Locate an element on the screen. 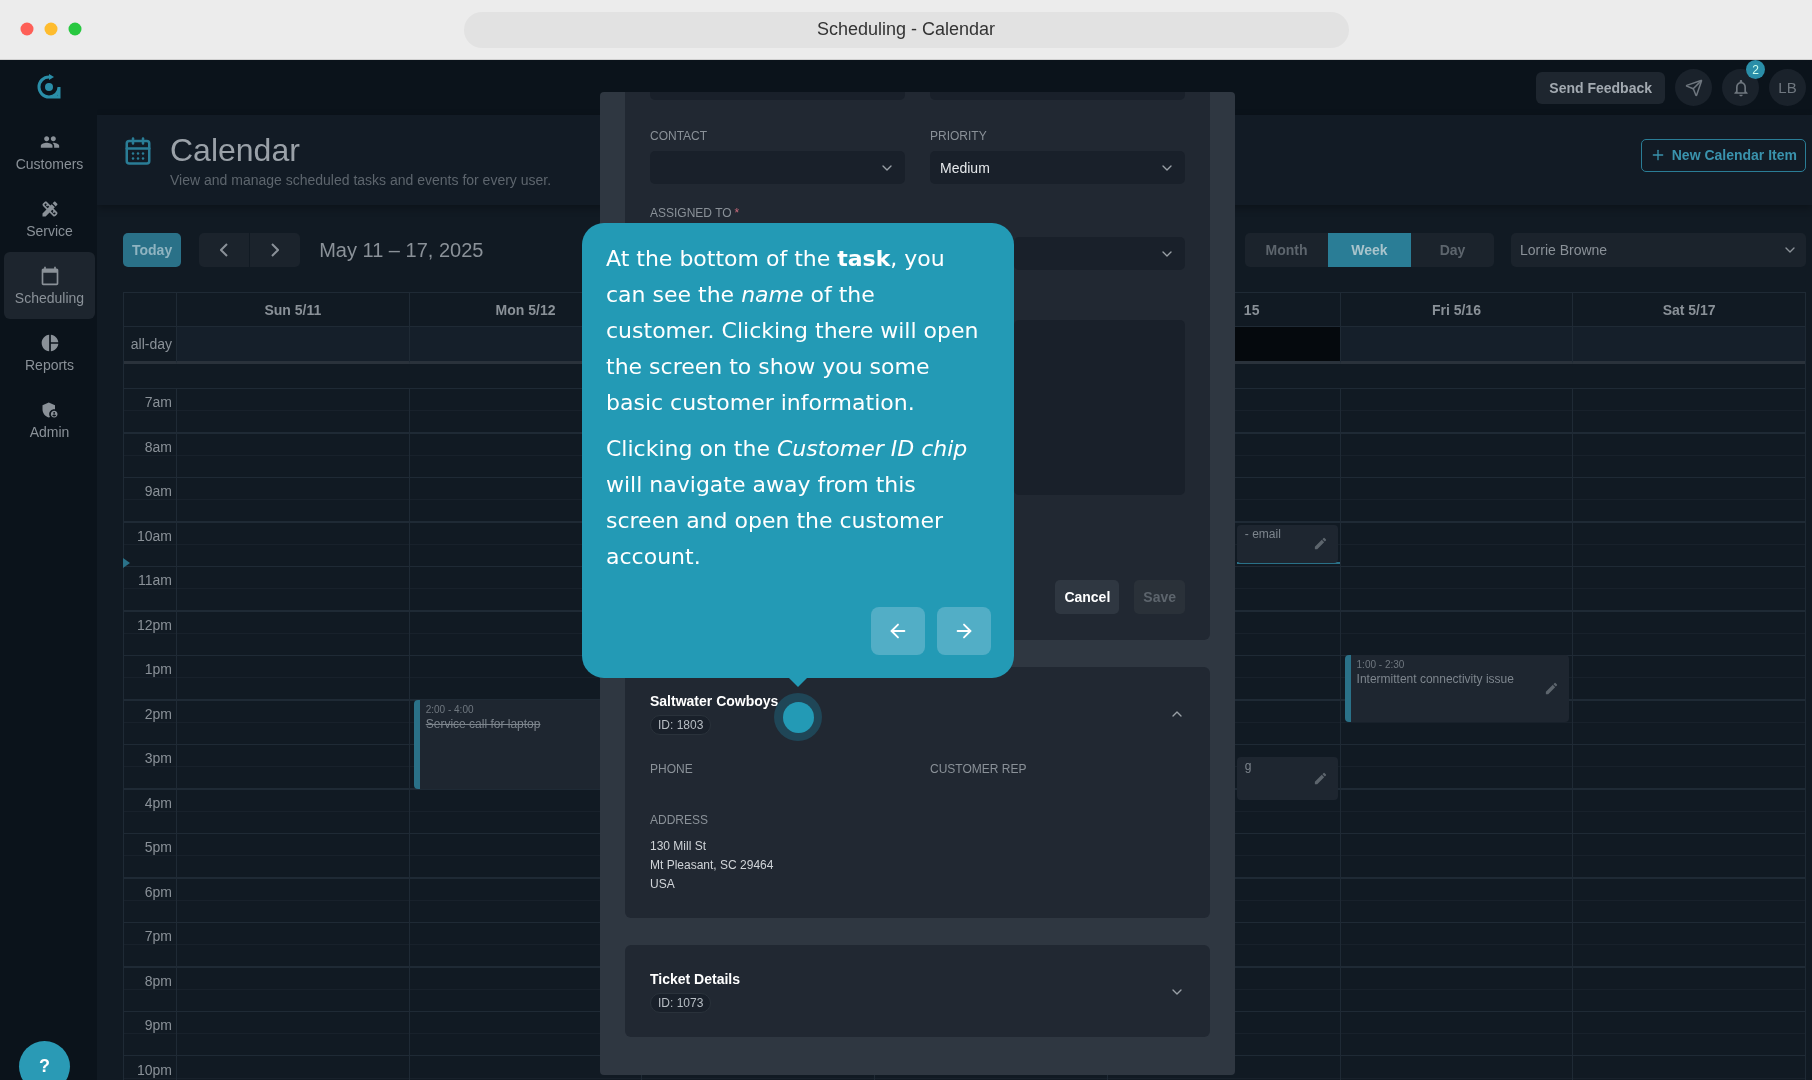  now-indicator-icon is located at coordinates (126, 563).